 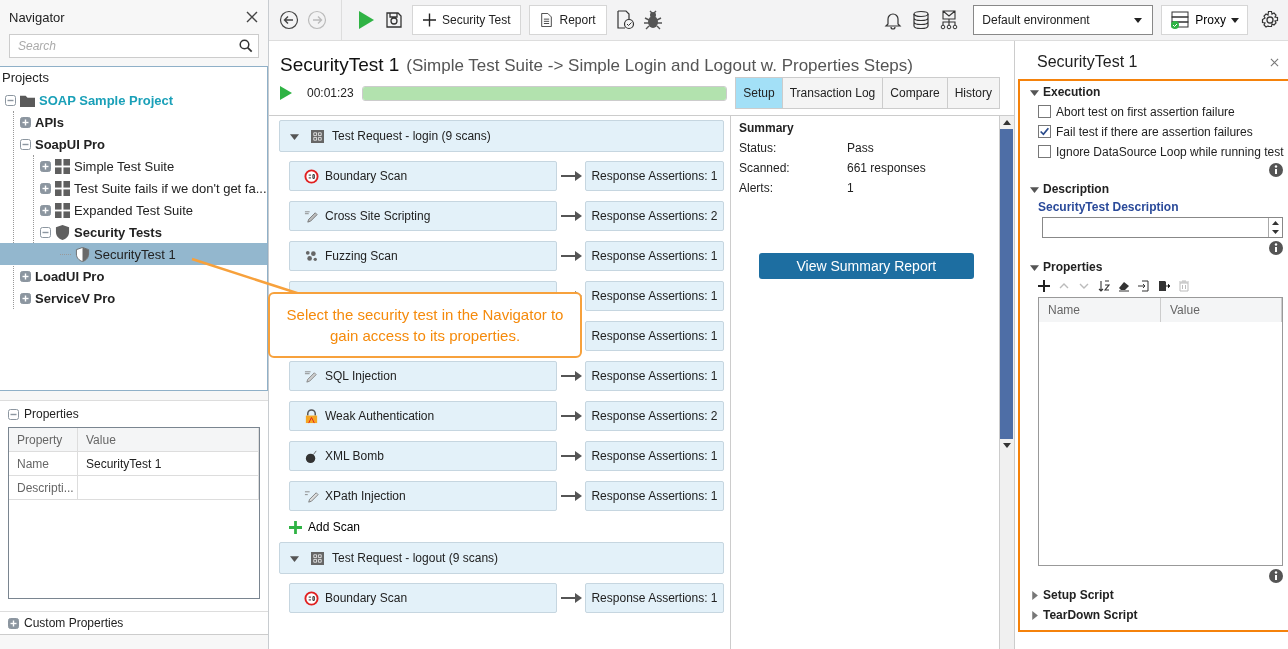 I want to click on search-icon, so click(x=246, y=46).